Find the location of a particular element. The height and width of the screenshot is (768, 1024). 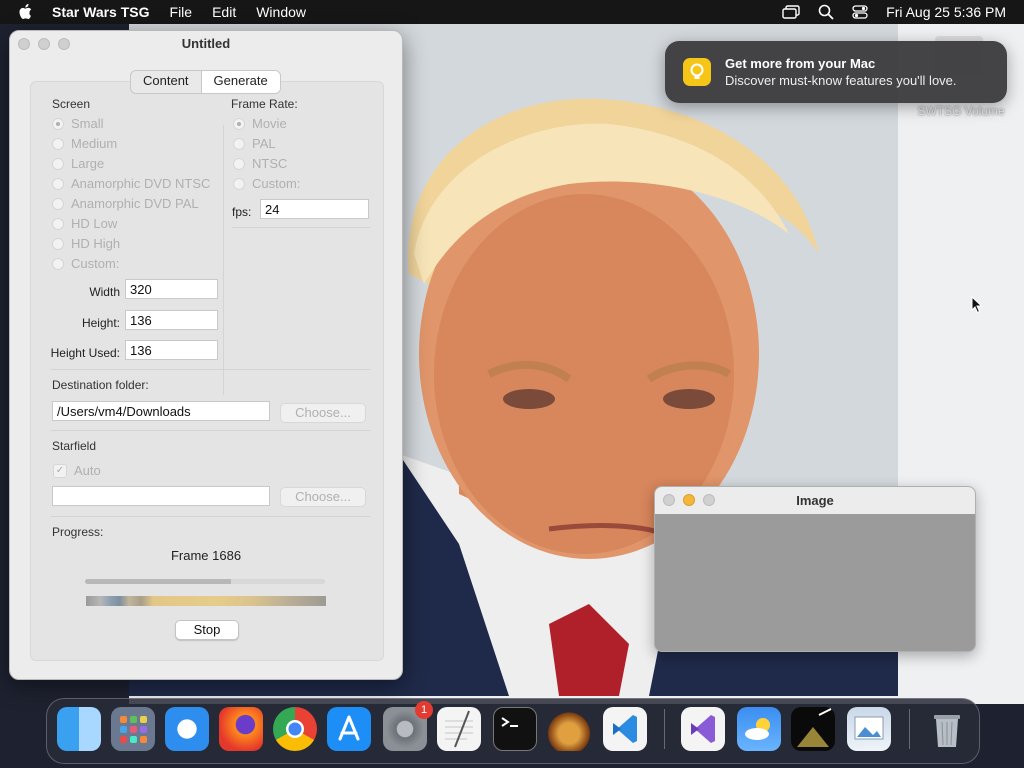

window-titlebar: Untitled is located at coordinates (206, 44).